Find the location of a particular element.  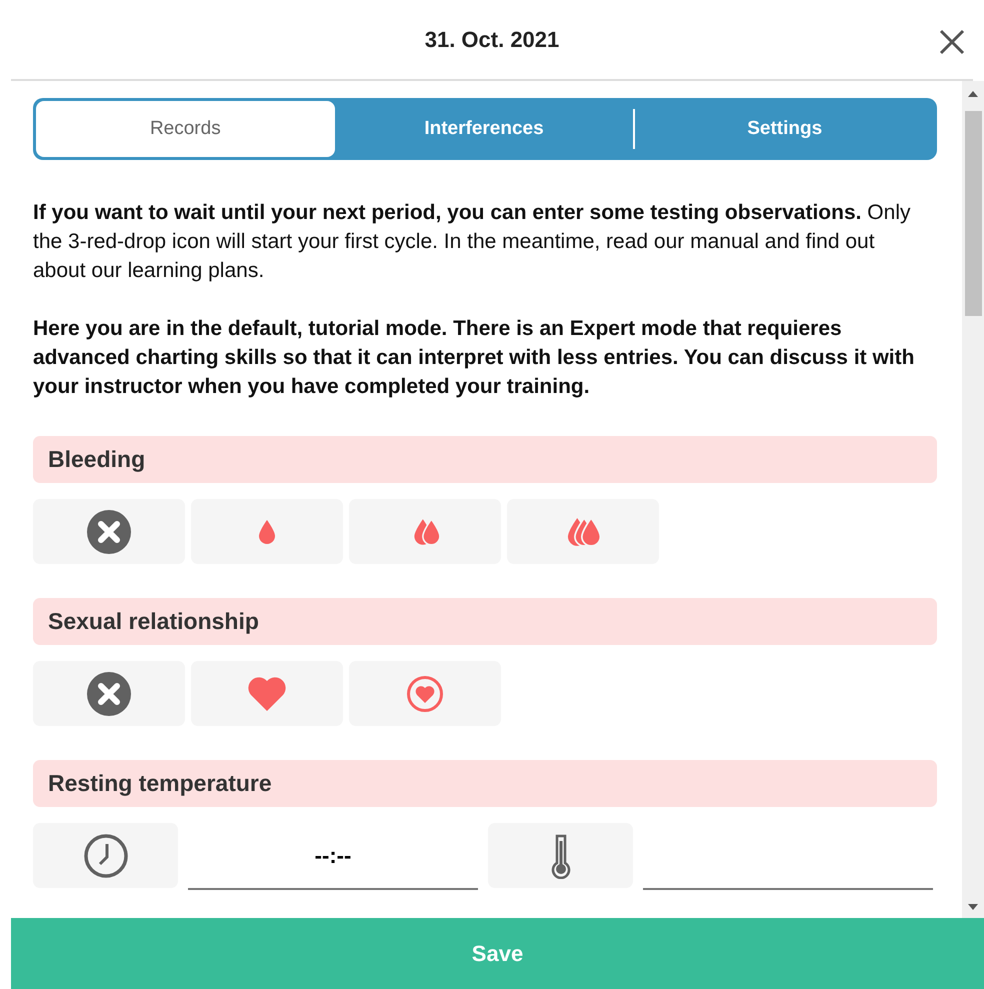

heart-circle-icon is located at coordinates (425, 693).